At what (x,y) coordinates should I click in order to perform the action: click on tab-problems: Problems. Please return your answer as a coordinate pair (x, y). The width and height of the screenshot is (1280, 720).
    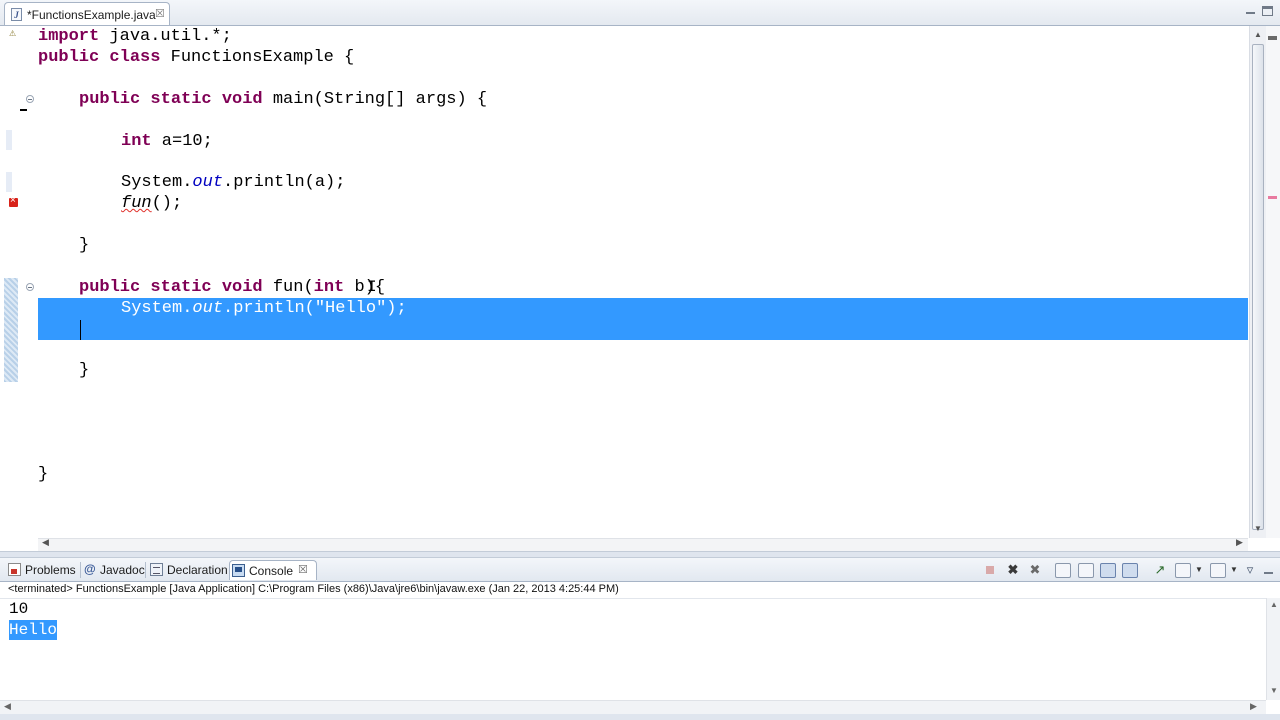
    Looking at the image, I should click on (43, 570).